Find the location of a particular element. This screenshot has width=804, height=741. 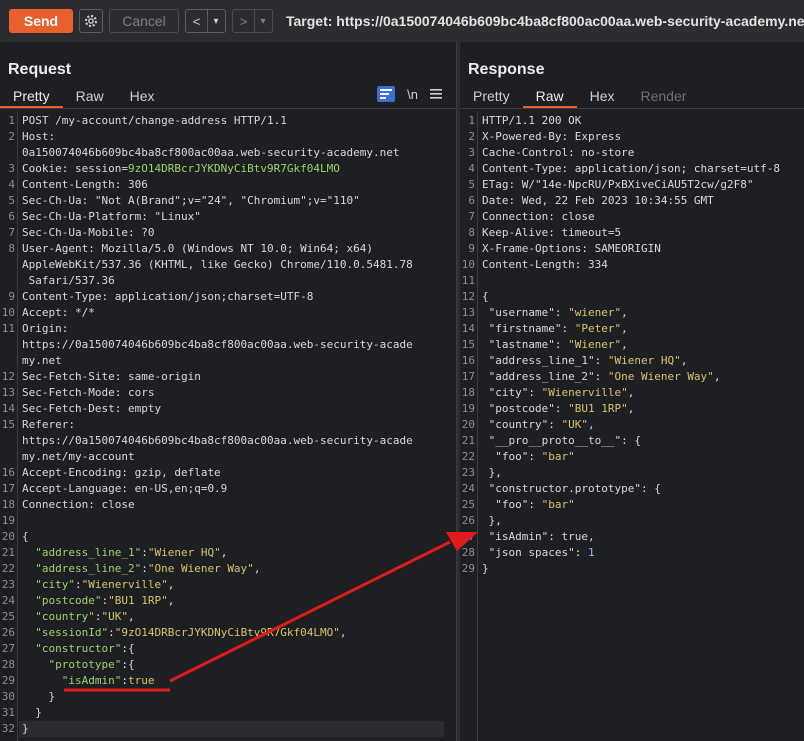

settings-button is located at coordinates (91, 21).